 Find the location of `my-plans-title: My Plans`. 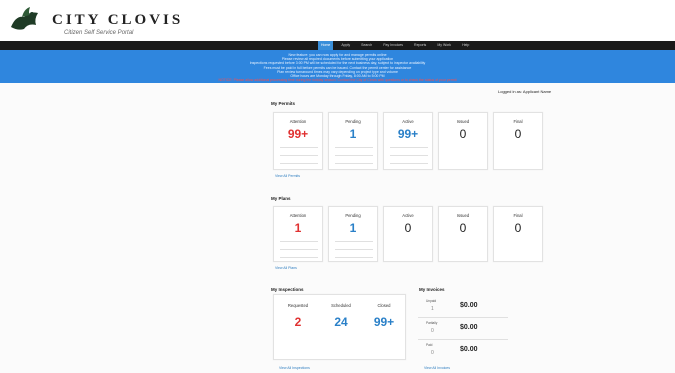

my-plans-title: My Plans is located at coordinates (281, 198).